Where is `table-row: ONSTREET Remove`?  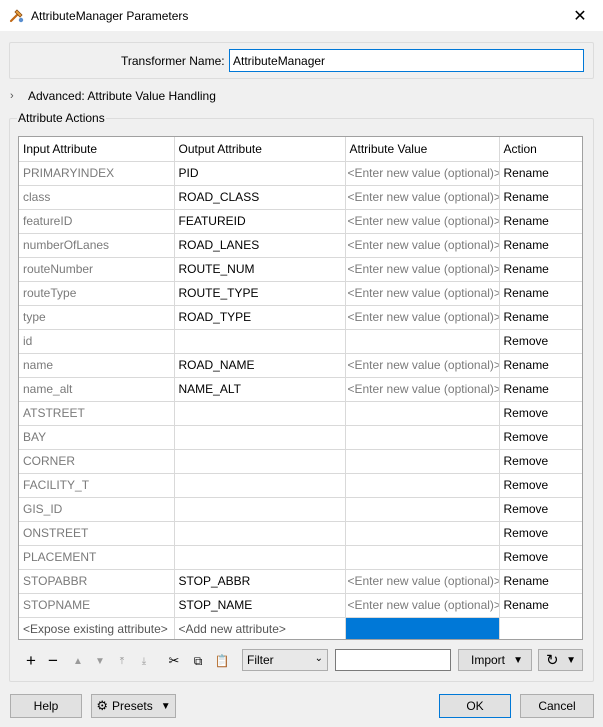
table-row: ONSTREET Remove is located at coordinates (300, 533).